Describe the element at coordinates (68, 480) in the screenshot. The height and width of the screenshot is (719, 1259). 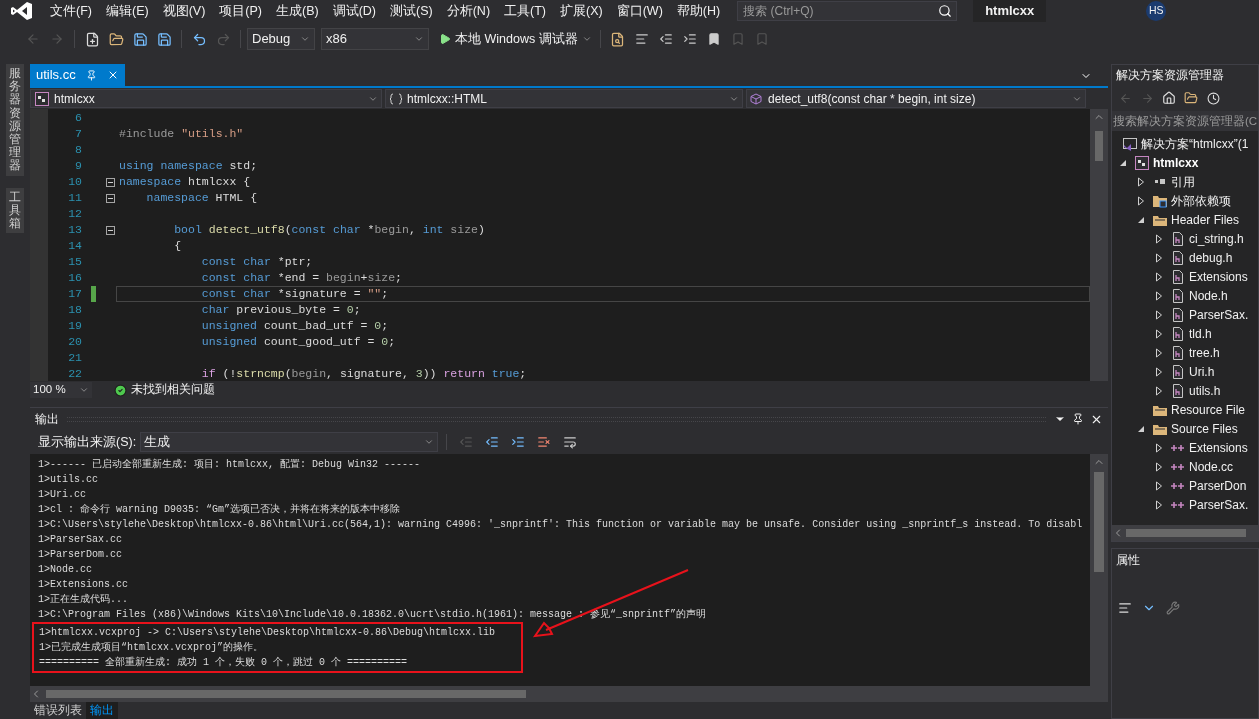
I see `output-line: 1>utils.cc` at that location.